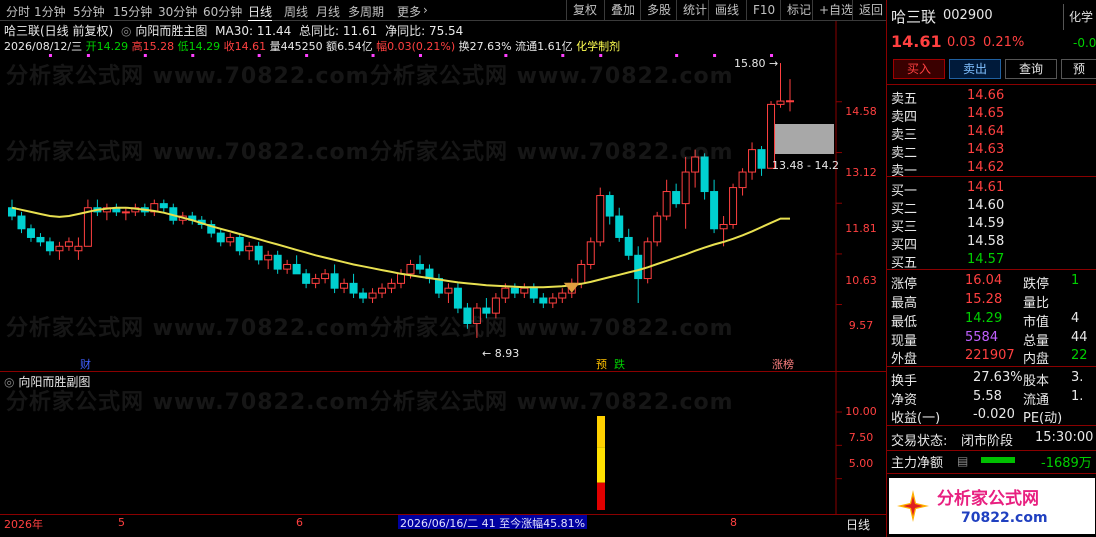 The width and height of the screenshot is (1096, 537). Describe the element at coordinates (89, 11) in the screenshot. I see `timeframe-tab: 5分钟` at that location.